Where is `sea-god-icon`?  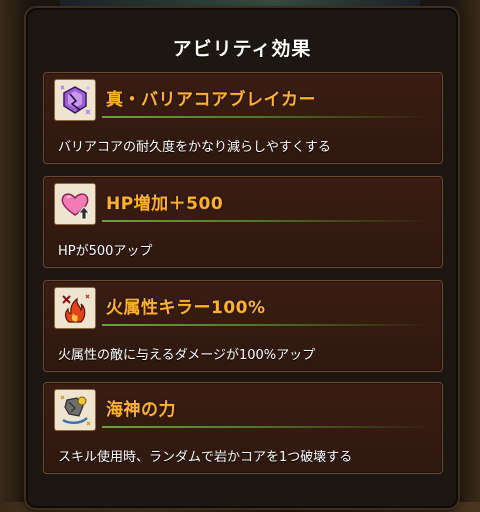
sea-god-icon is located at coordinates (75, 410).